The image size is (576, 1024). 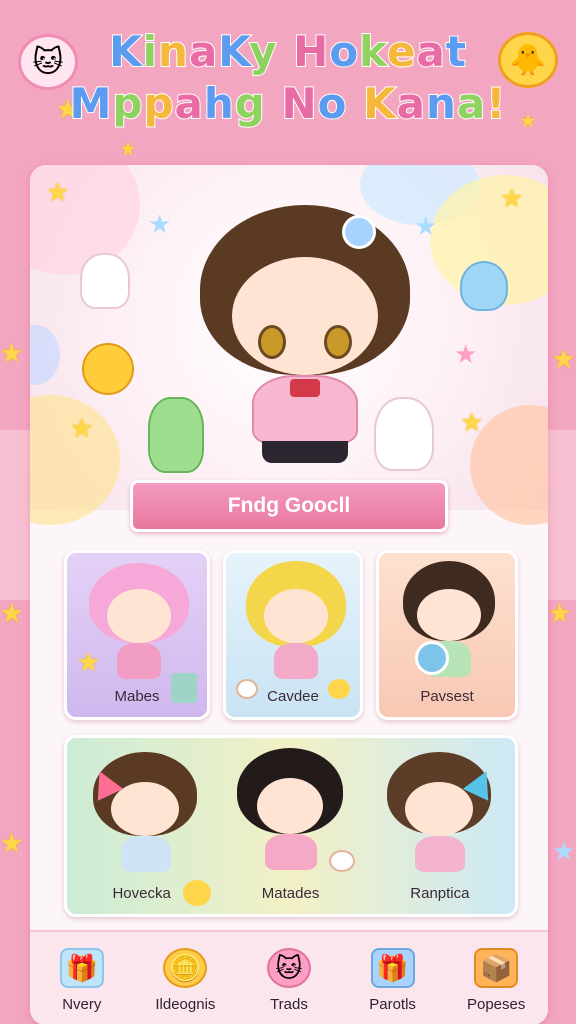 What do you see at coordinates (392, 968) in the screenshot?
I see `present-icon: 🎁` at bounding box center [392, 968].